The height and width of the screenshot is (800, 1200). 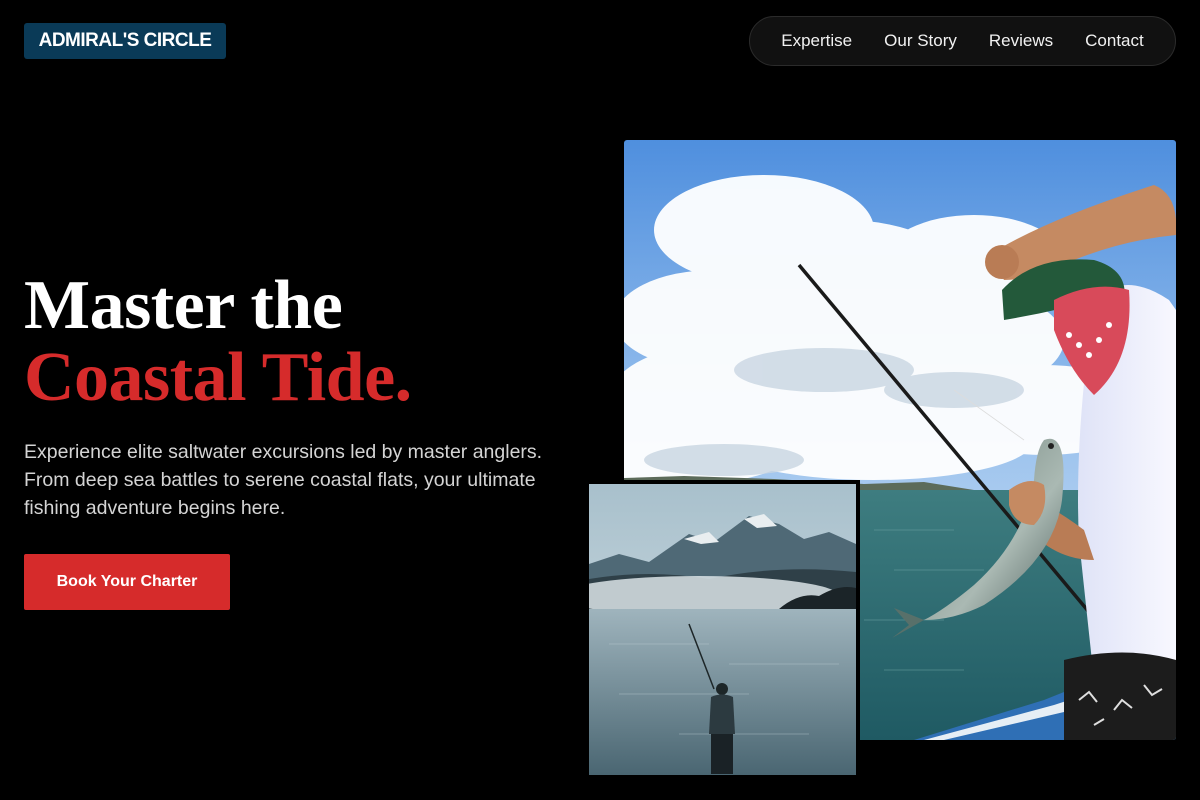 I want to click on nav-link-expertise: Expertise, so click(x=816, y=41).